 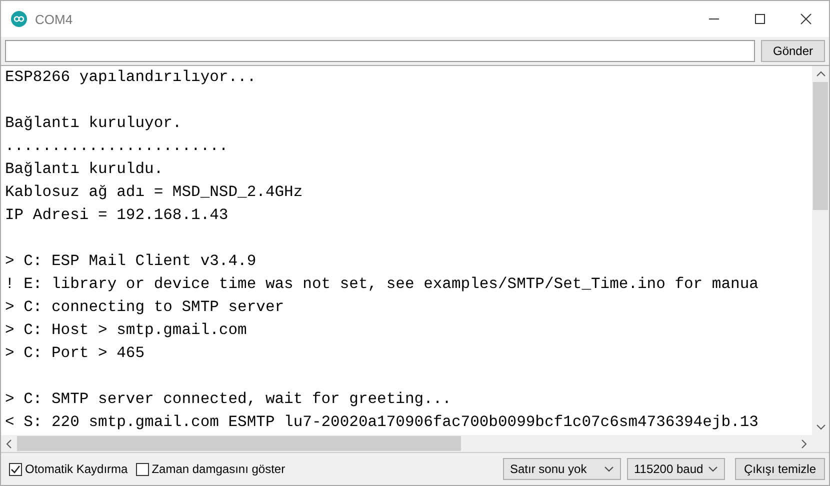 What do you see at coordinates (94, 123) in the screenshot?
I see `output-line: Bağlantı kuruluyor.` at bounding box center [94, 123].